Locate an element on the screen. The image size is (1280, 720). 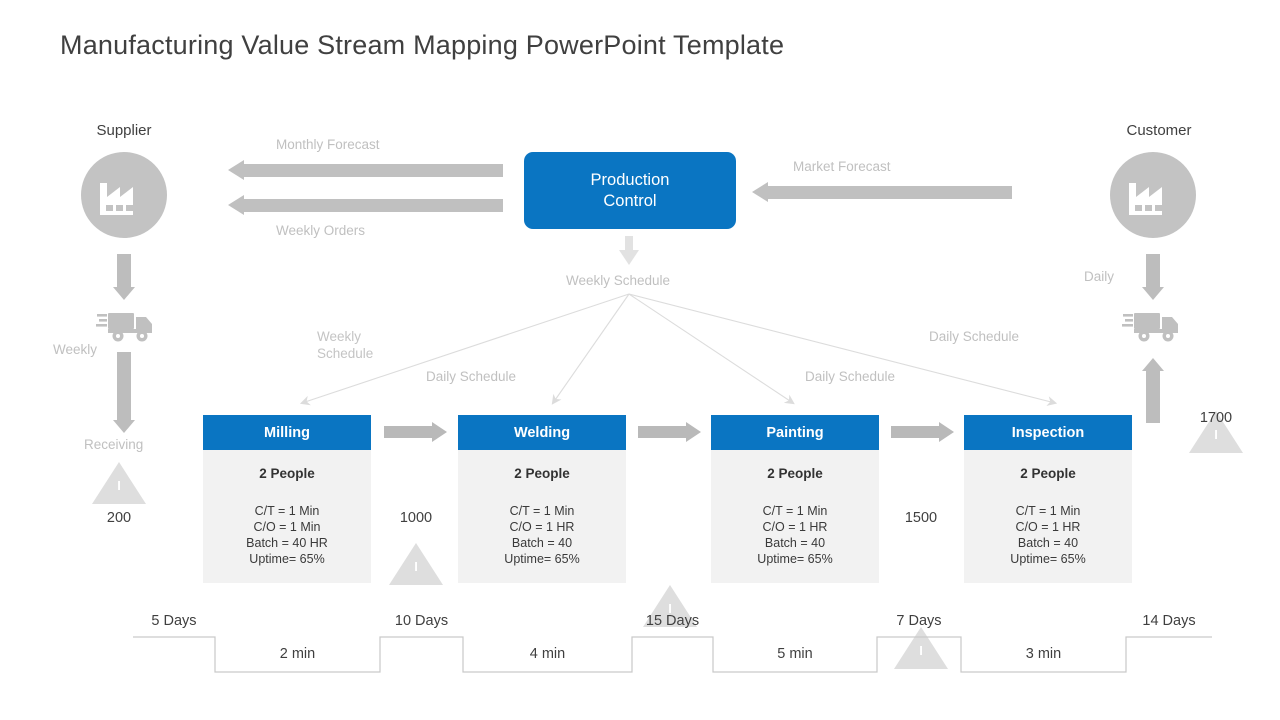
process-batch: Batch = 40 HR is located at coordinates (287, 543).